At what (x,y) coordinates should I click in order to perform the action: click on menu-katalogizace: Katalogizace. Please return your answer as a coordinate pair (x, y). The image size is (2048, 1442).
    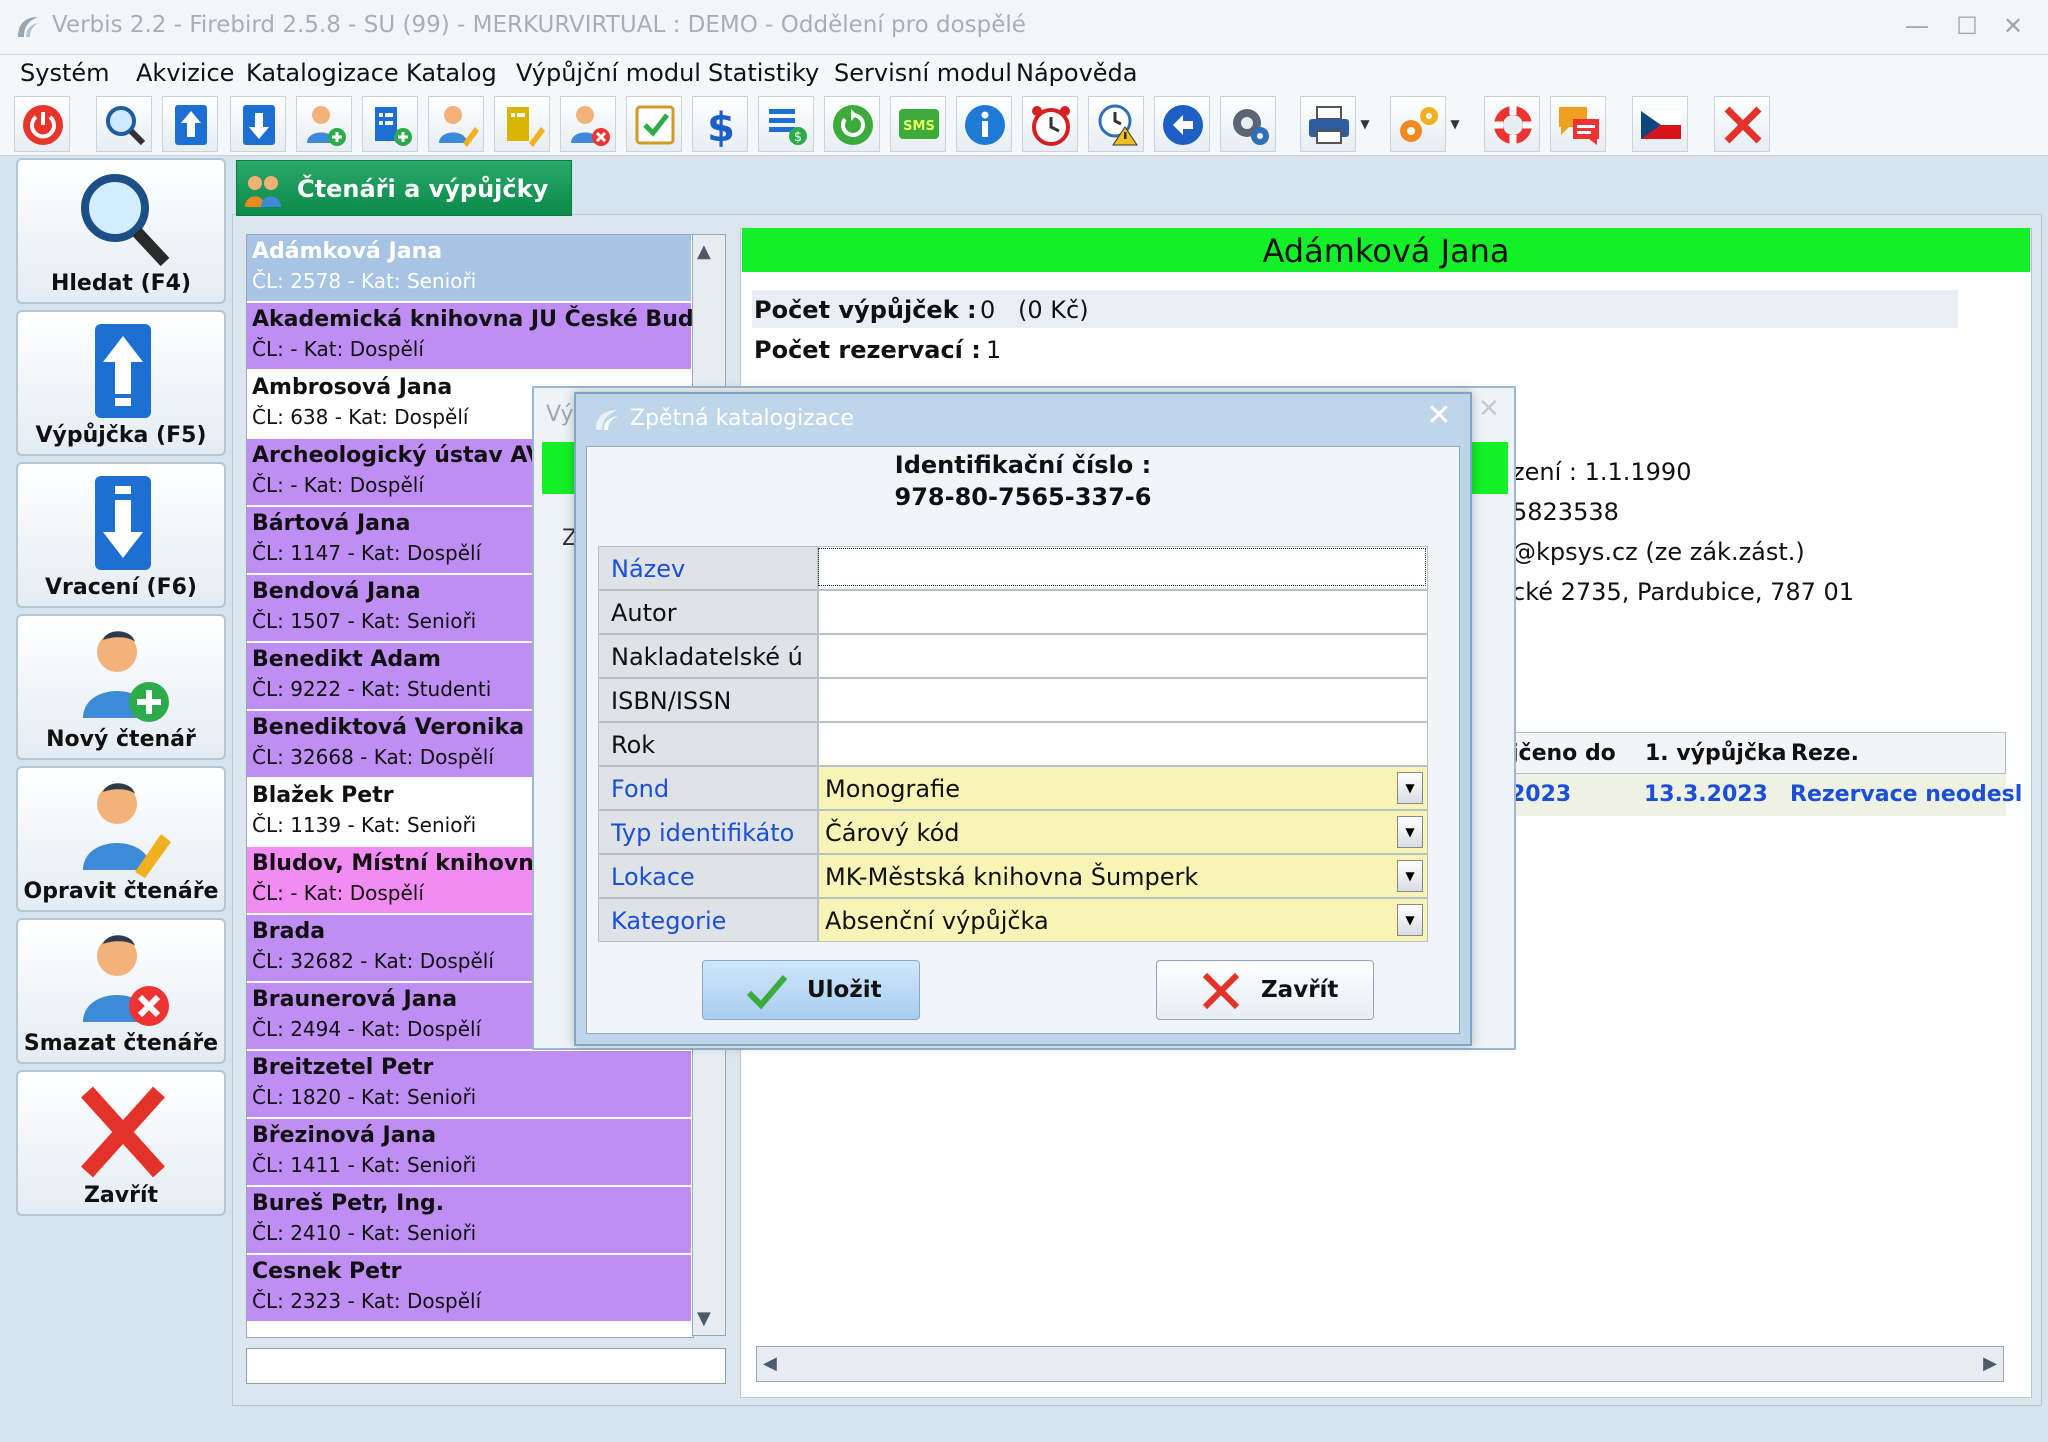
    Looking at the image, I should click on (322, 73).